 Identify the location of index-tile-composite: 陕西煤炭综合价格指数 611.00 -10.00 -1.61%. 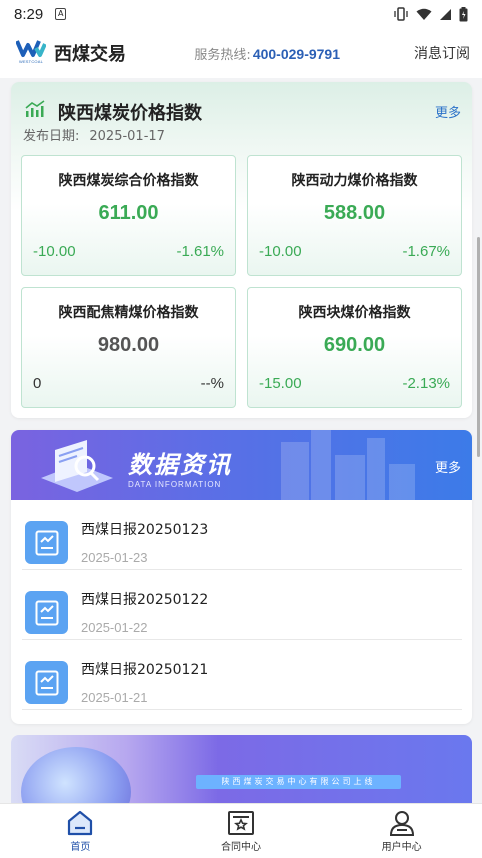
(128, 215).